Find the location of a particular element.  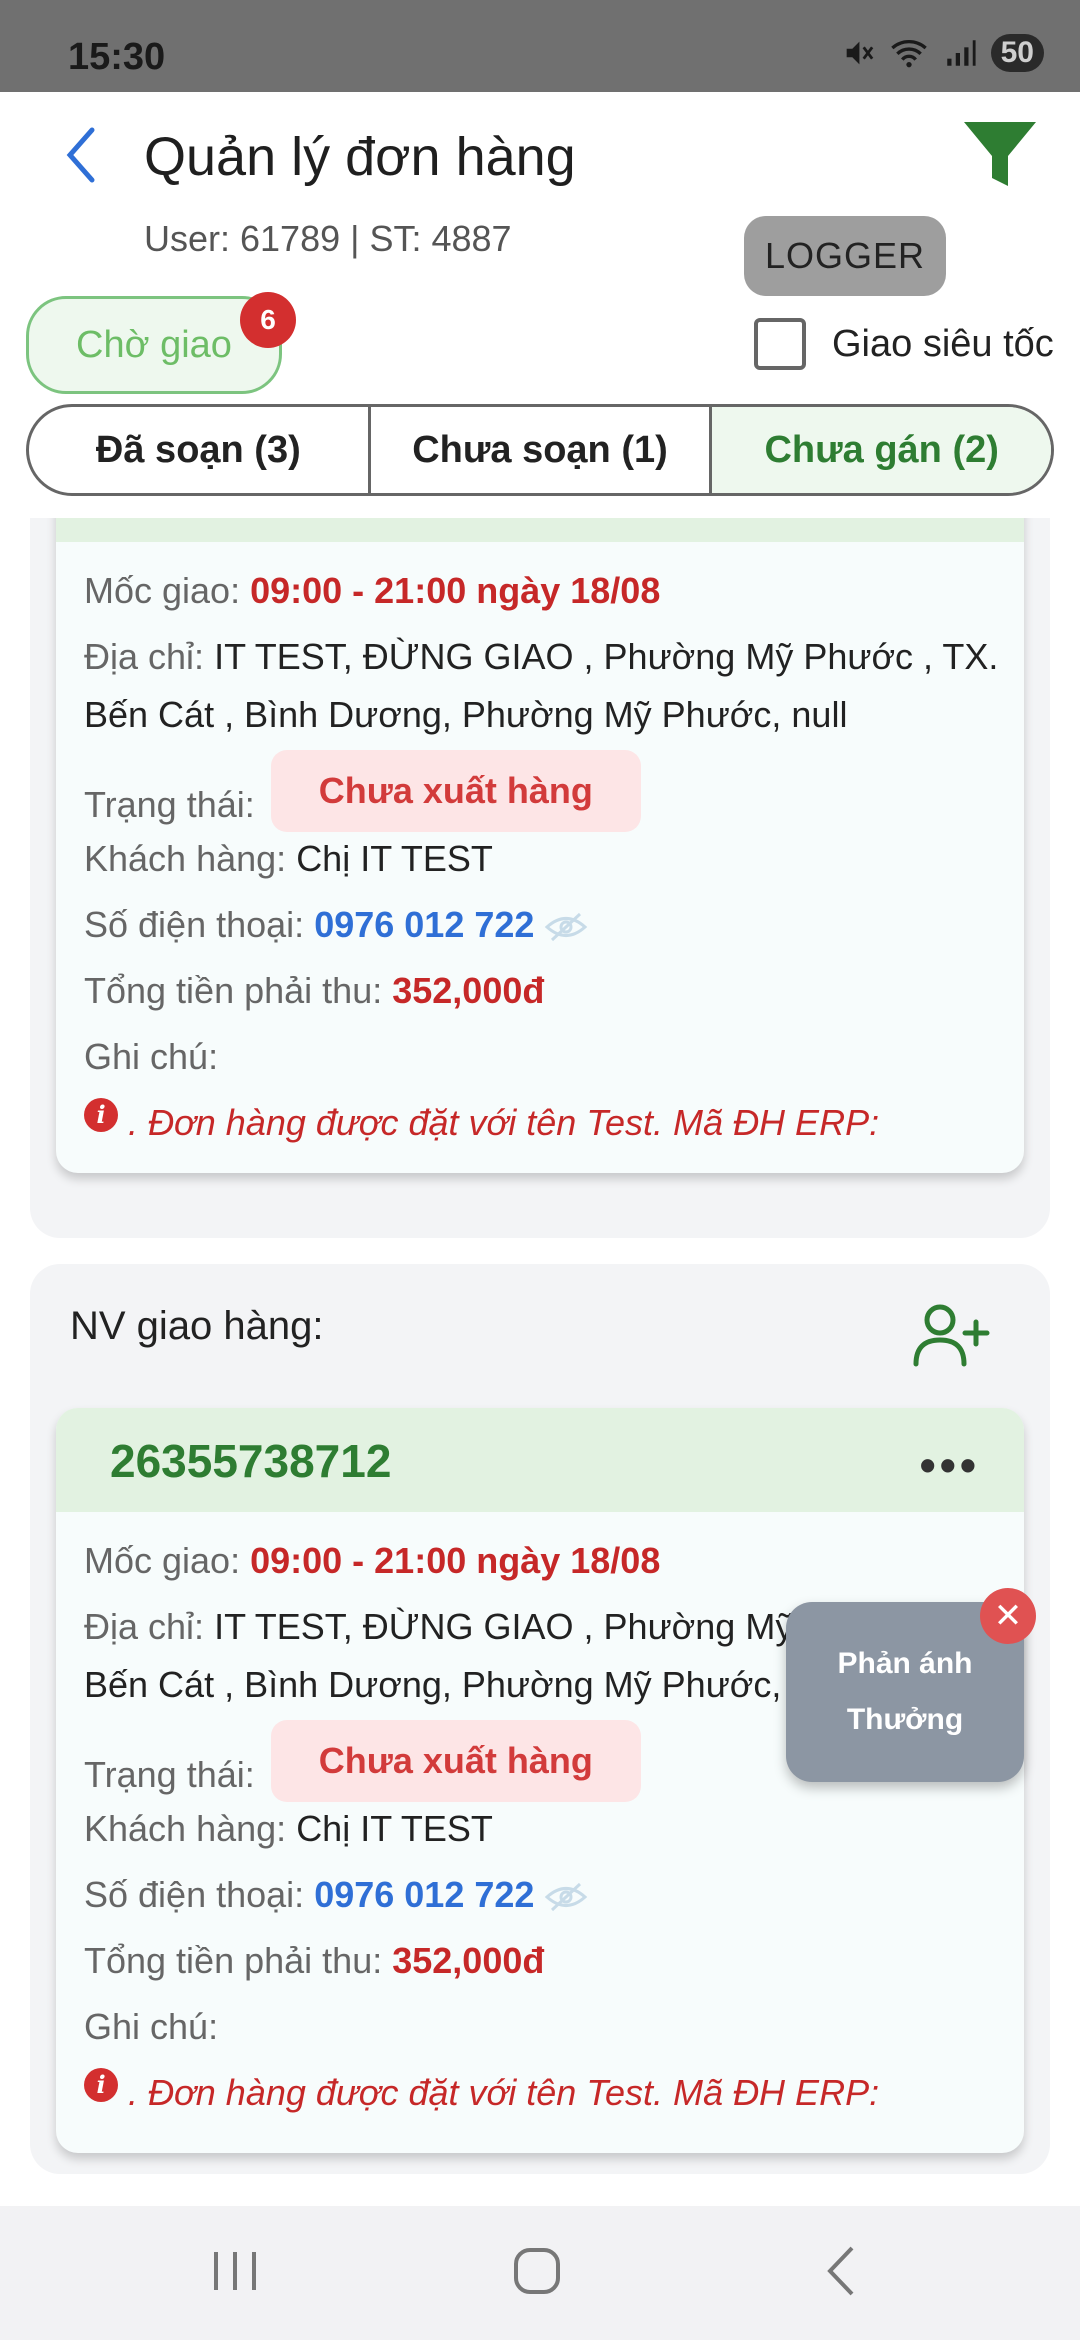

back-icon is located at coordinates (83, 155).